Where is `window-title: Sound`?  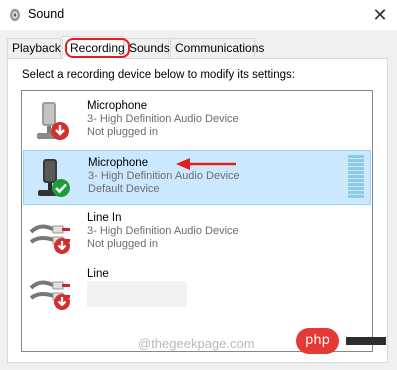 window-title: Sound is located at coordinates (46, 14).